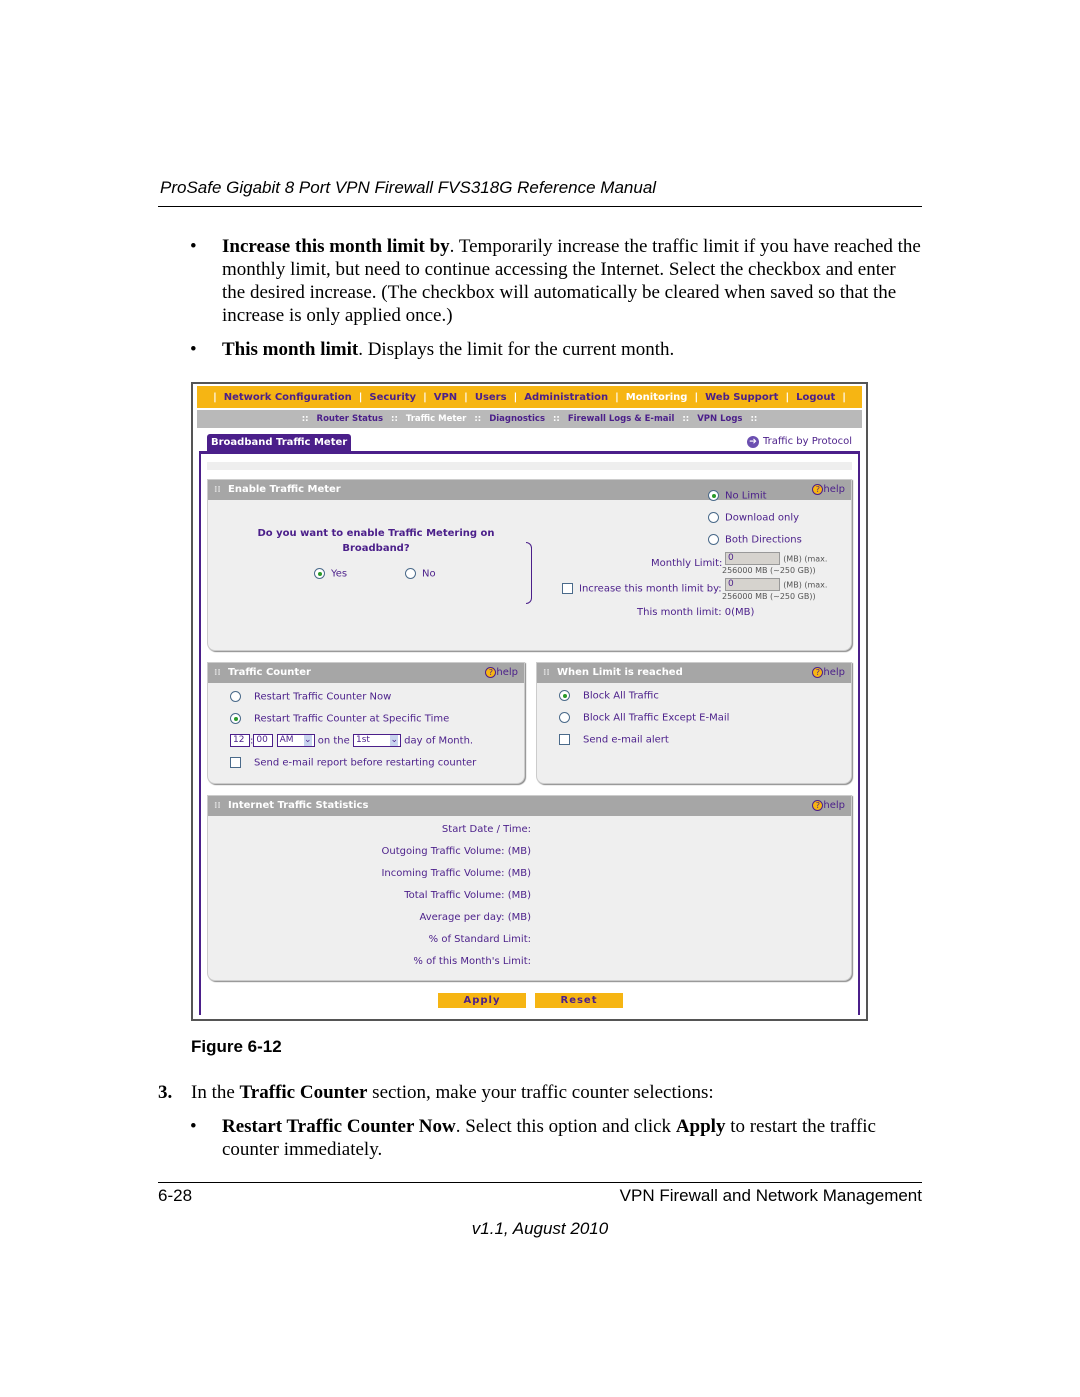 Image resolution: width=1080 pixels, height=1397 pixels. I want to click on nav-logout: Logout, so click(815, 397).